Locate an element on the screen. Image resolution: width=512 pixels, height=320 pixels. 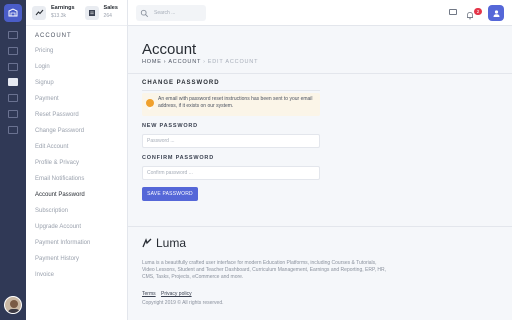
sales-stat: Sales 264 is located at coordinates (101, 12).